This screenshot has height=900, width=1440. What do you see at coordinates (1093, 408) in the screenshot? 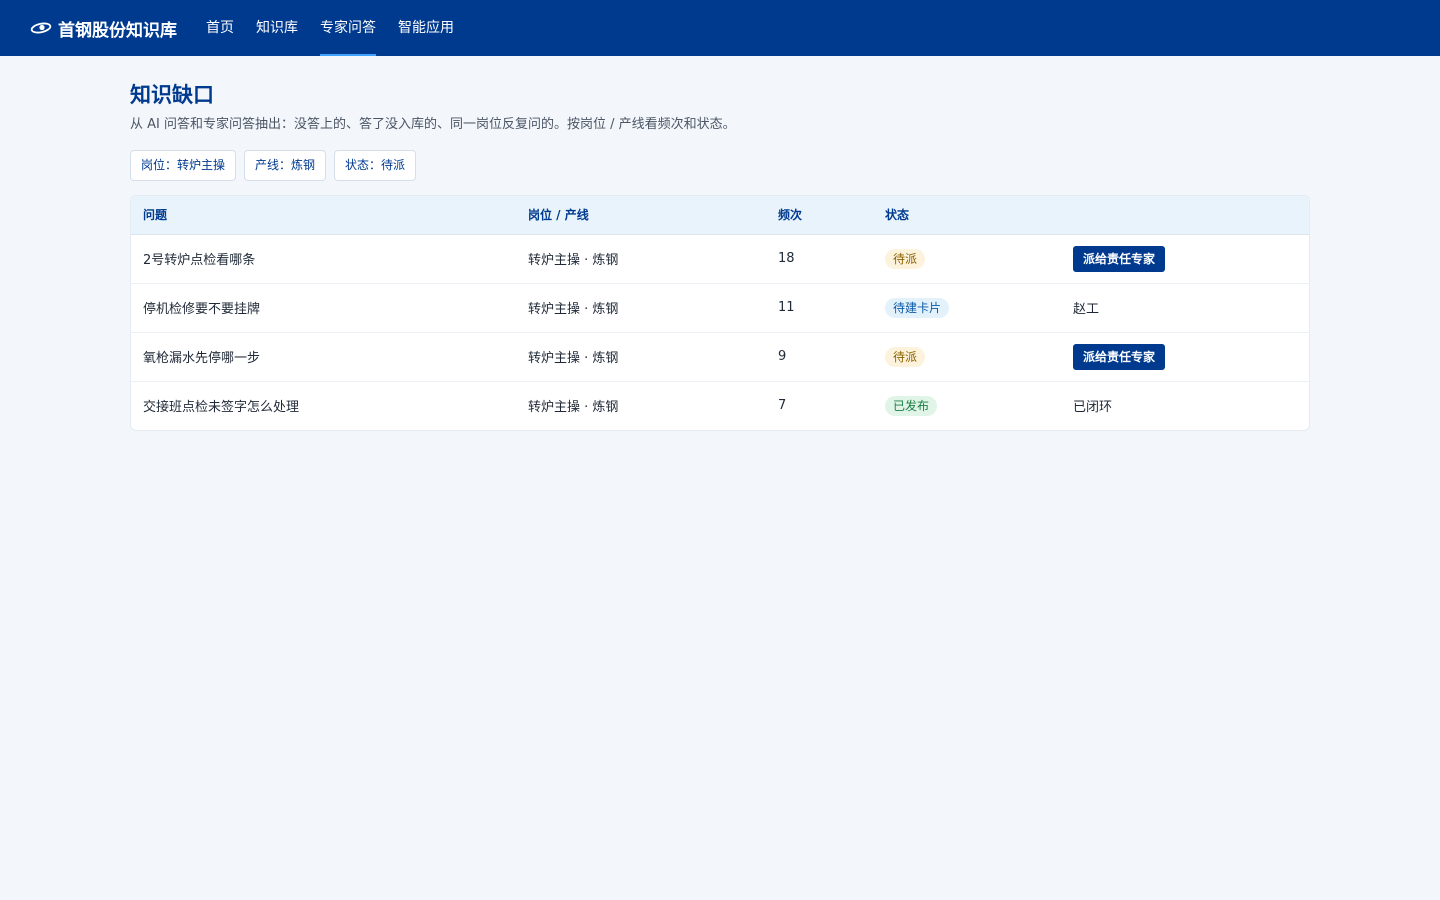
I see `cell-closed: 已闭环` at bounding box center [1093, 408].